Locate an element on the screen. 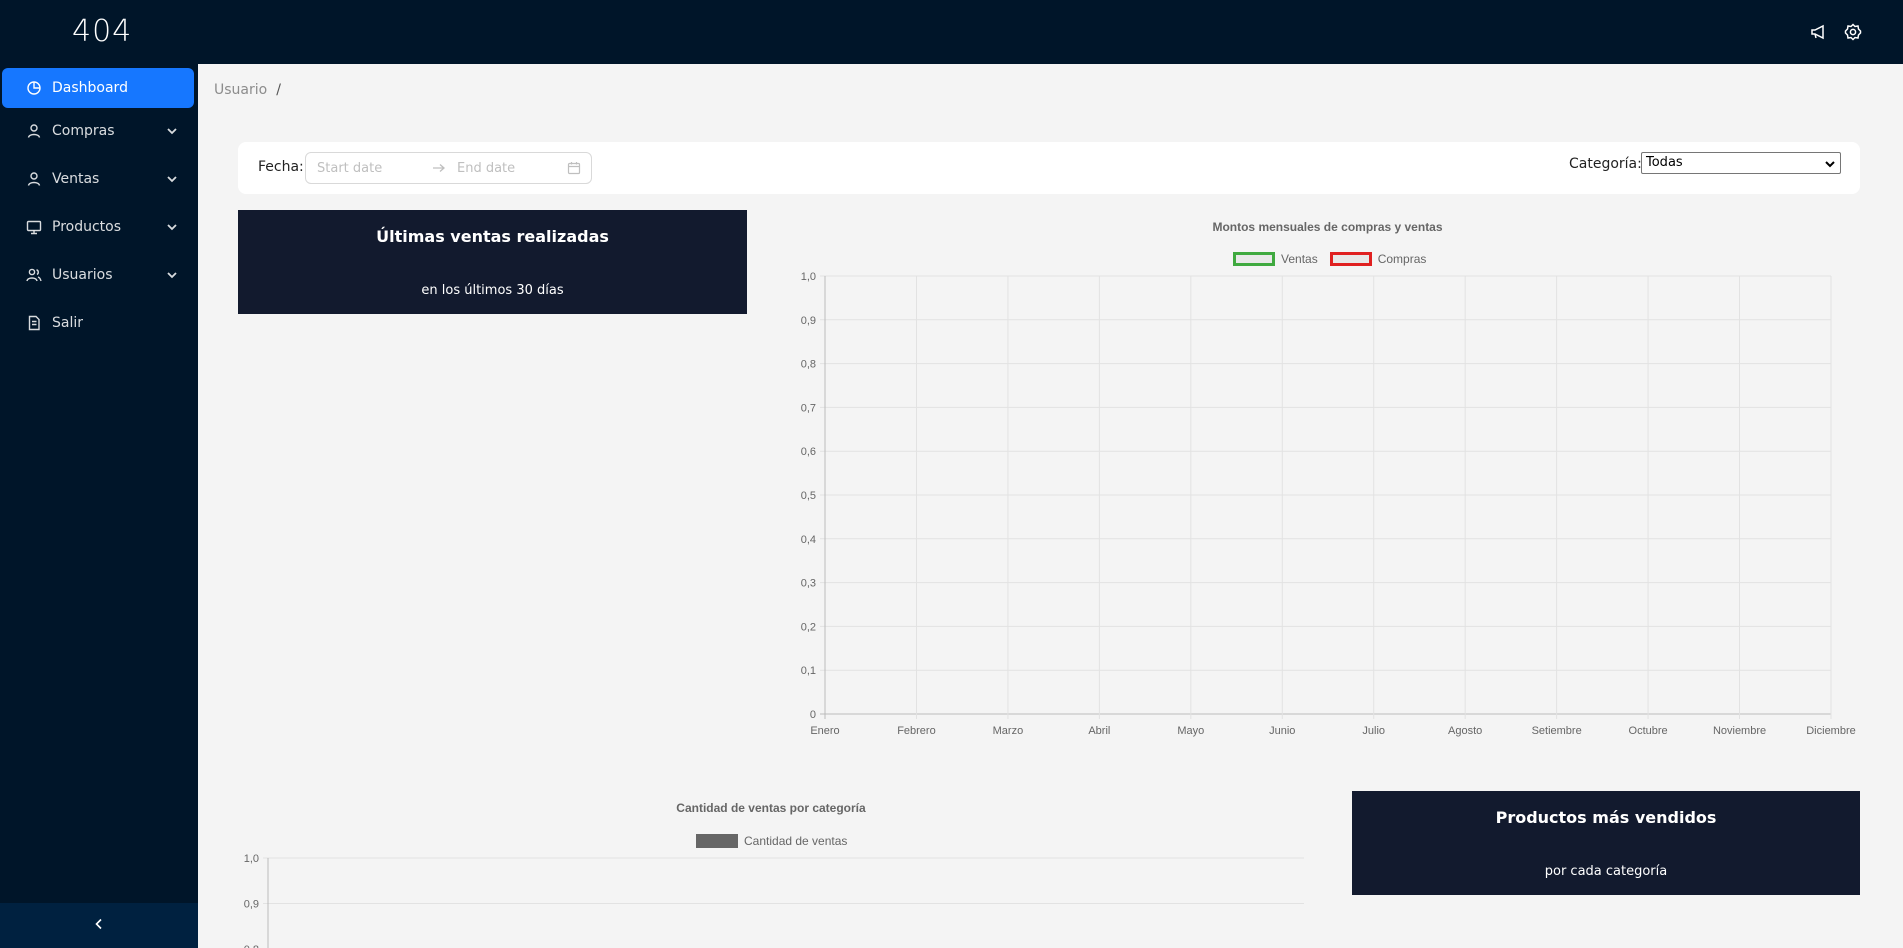 This screenshot has height=948, width=1903. categoria-select: Todas is located at coordinates (1741, 163).